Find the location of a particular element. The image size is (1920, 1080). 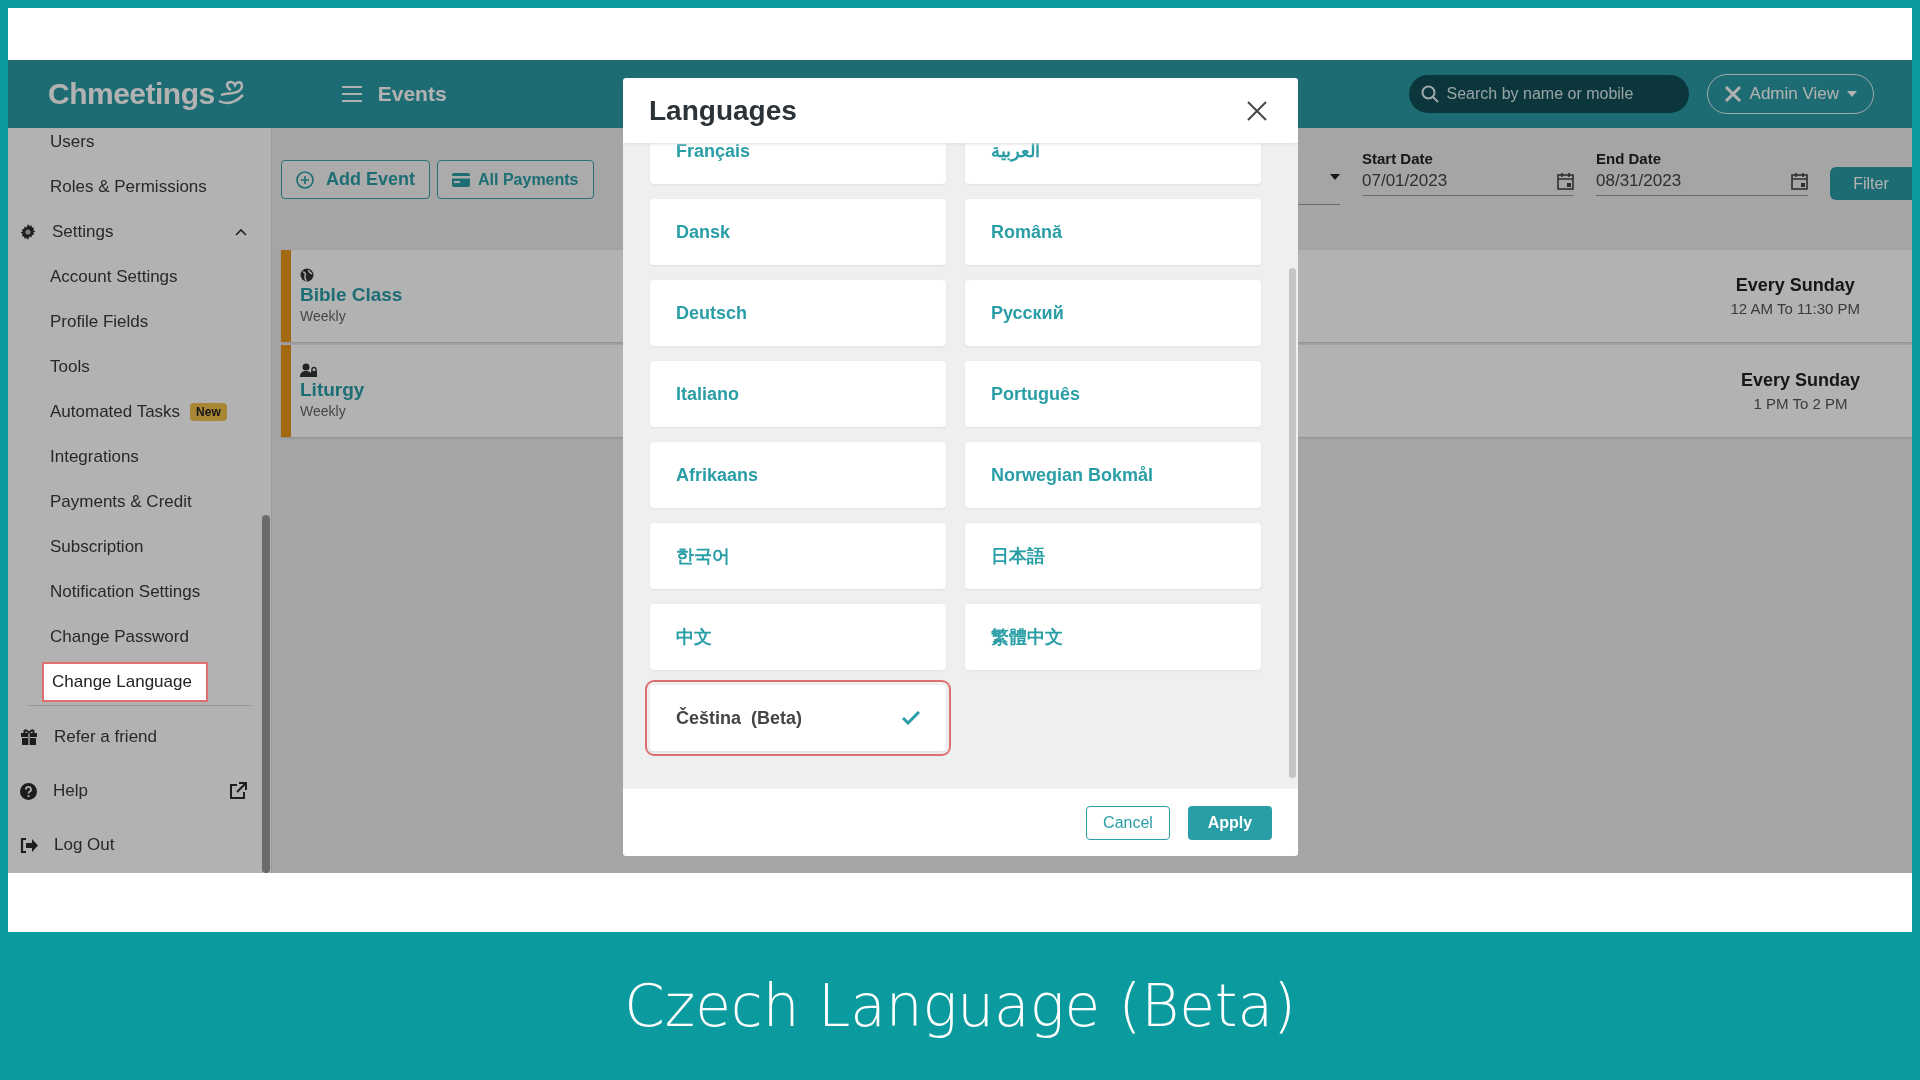

event-time: 12 AM To 11:30 PM is located at coordinates (1795, 308).